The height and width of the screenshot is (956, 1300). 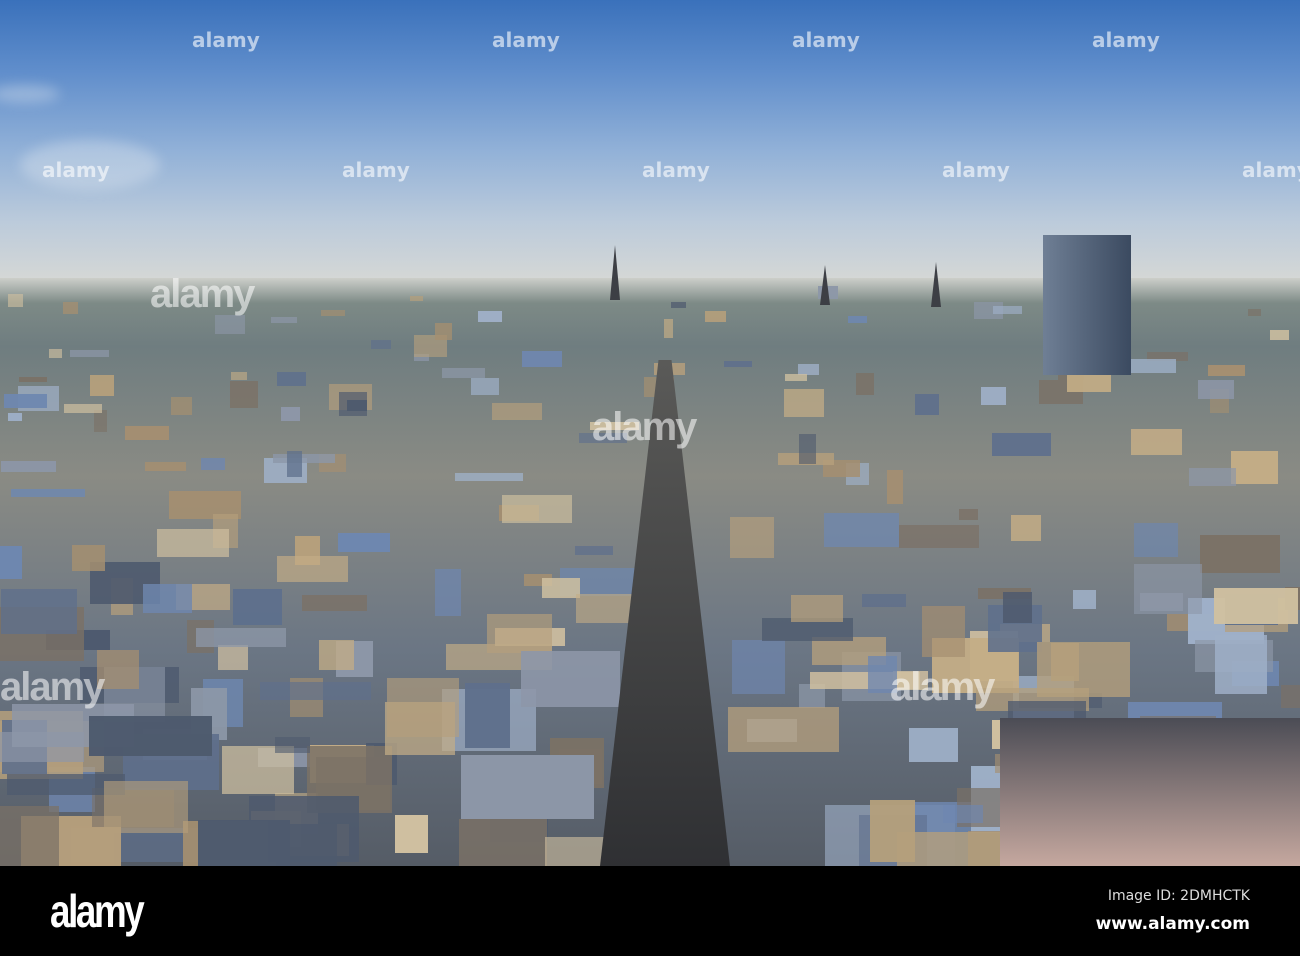 What do you see at coordinates (97, 911) in the screenshot?
I see `alamy-logo: alamy` at bounding box center [97, 911].